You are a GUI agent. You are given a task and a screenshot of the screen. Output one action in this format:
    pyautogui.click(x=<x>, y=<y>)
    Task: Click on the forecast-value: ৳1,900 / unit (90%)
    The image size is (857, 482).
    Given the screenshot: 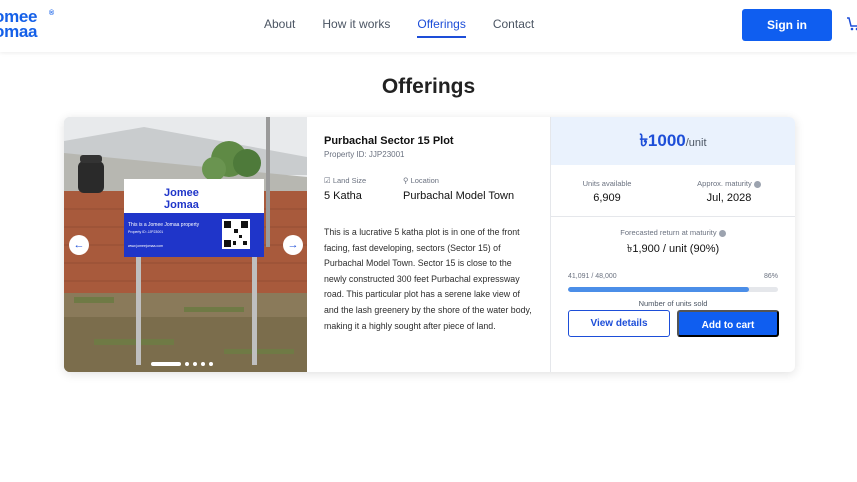 What is the action you would take?
    pyautogui.click(x=673, y=249)
    